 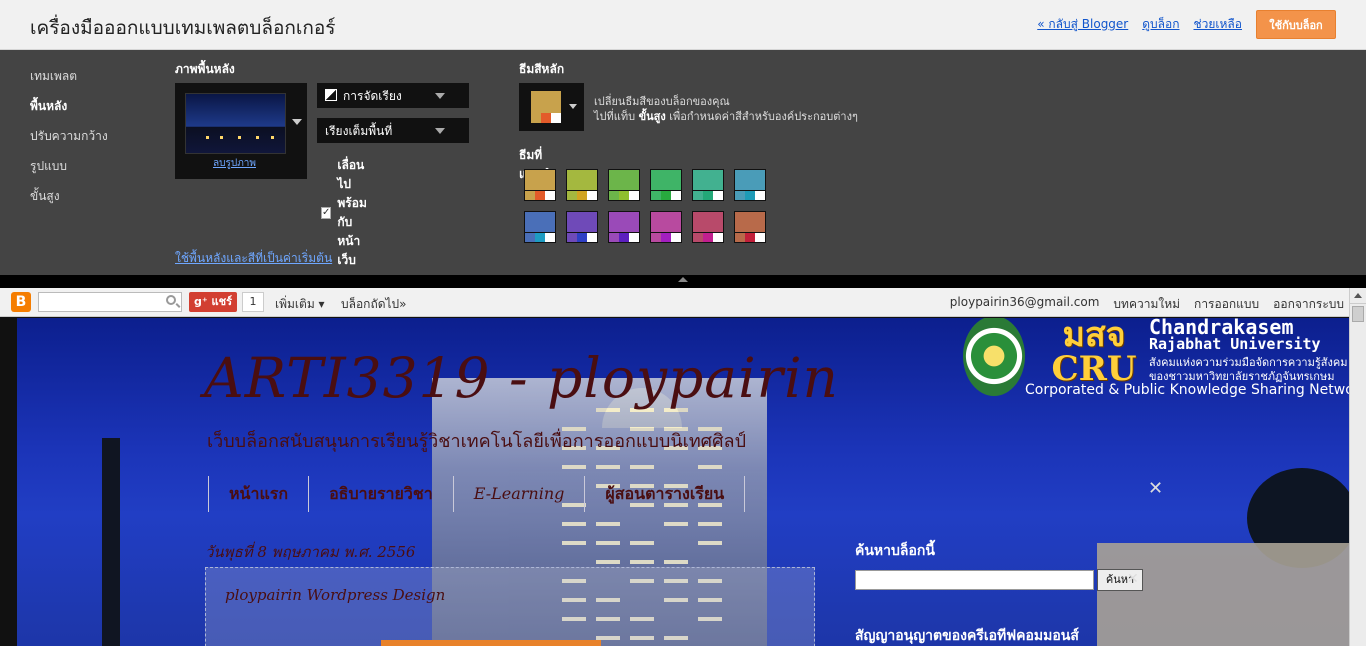 What do you see at coordinates (665, 494) in the screenshot?
I see `tab-instructor-schedule: ผู้สอนตารางเรียน` at bounding box center [665, 494].